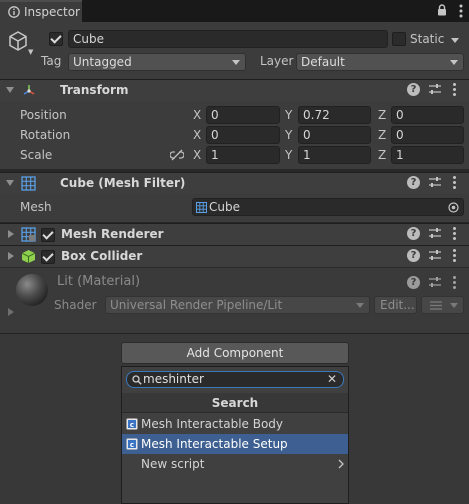 The width and height of the screenshot is (469, 504). What do you see at coordinates (177, 155) in the screenshot?
I see `constrain-proportions-icon` at bounding box center [177, 155].